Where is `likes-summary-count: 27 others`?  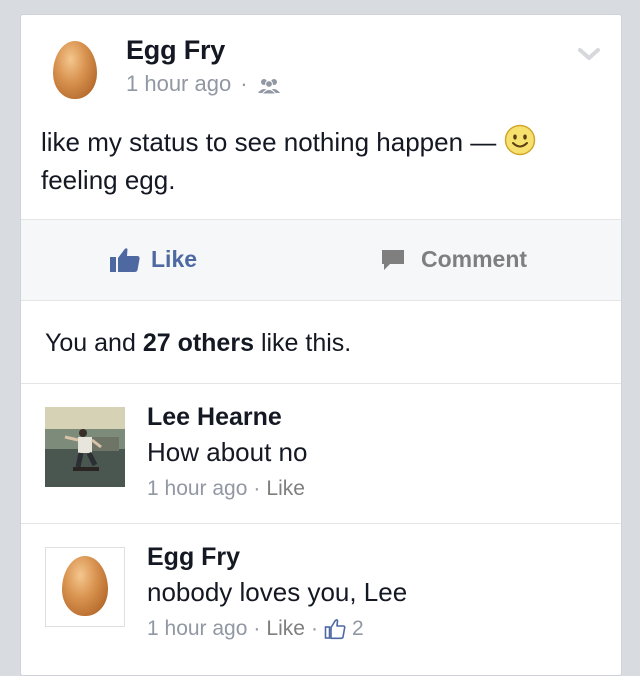
likes-summary-count: 27 others is located at coordinates (198, 343).